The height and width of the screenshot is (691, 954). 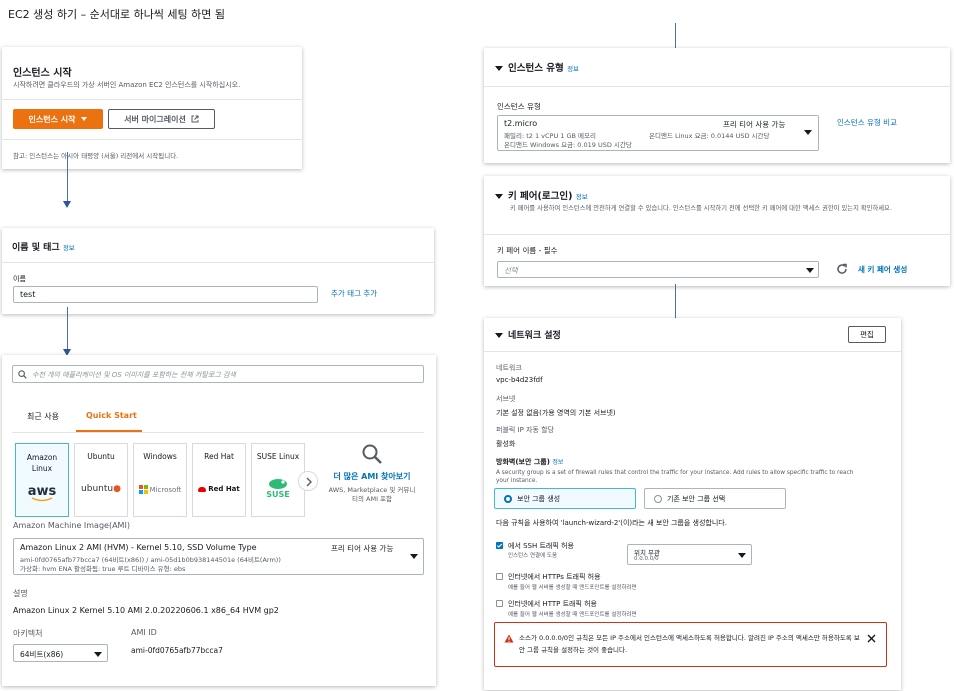 I want to click on instance-type-title: 인스턴스 유형, so click(x=536, y=68).